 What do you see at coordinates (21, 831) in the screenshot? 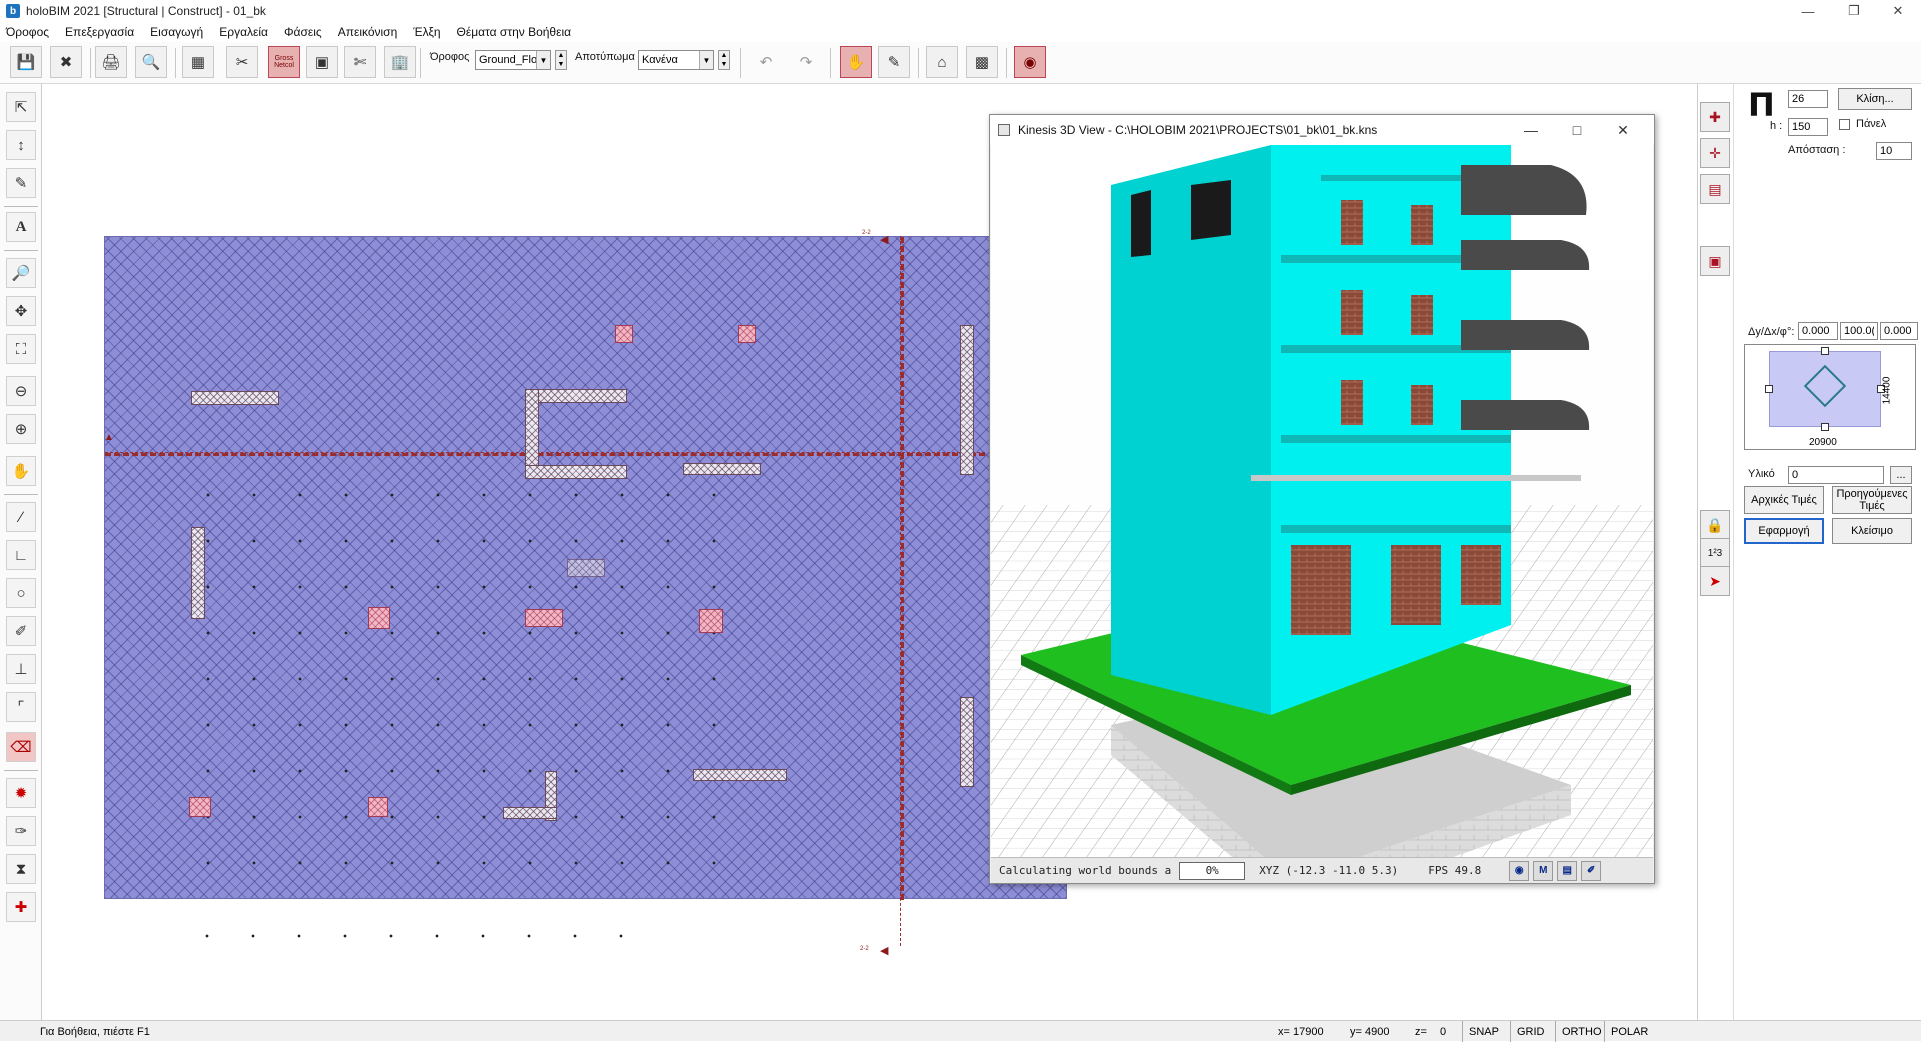
I see `osnap-icon: ✑` at bounding box center [21, 831].